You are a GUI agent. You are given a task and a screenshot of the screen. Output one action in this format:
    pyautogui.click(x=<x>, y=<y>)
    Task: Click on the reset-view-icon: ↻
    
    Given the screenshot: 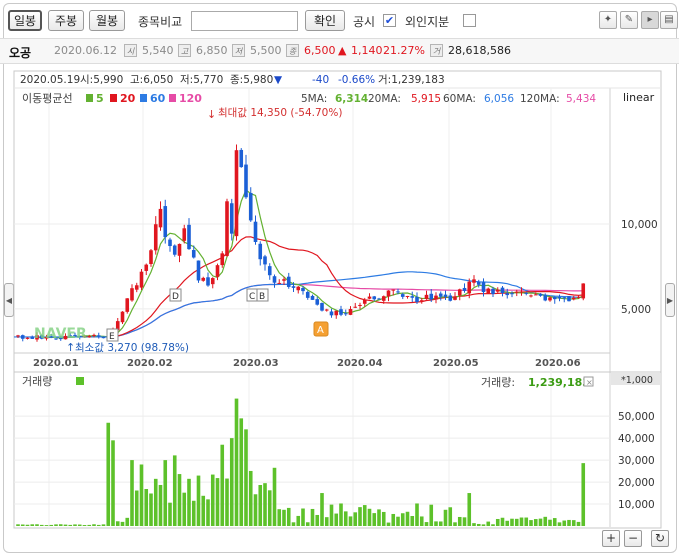 What is the action you would take?
    pyautogui.click(x=660, y=538)
    